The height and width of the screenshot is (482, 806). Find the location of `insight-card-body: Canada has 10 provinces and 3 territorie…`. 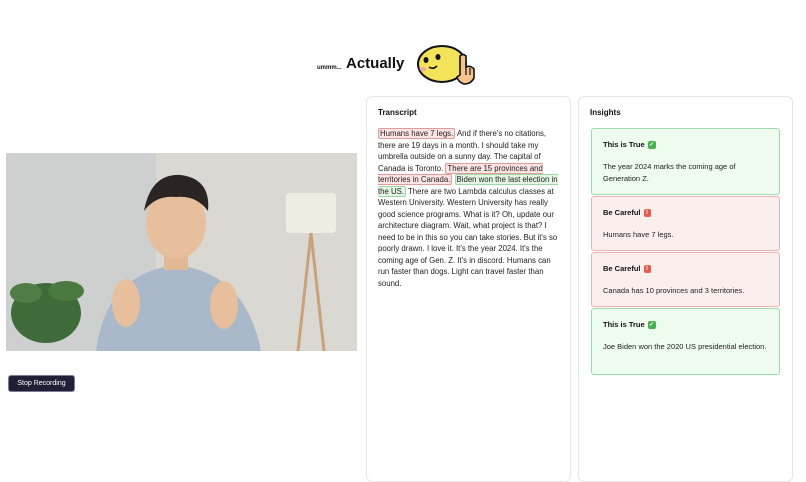

insight-card-body: Canada has 10 provinces and 3 territorie… is located at coordinates (674, 290).